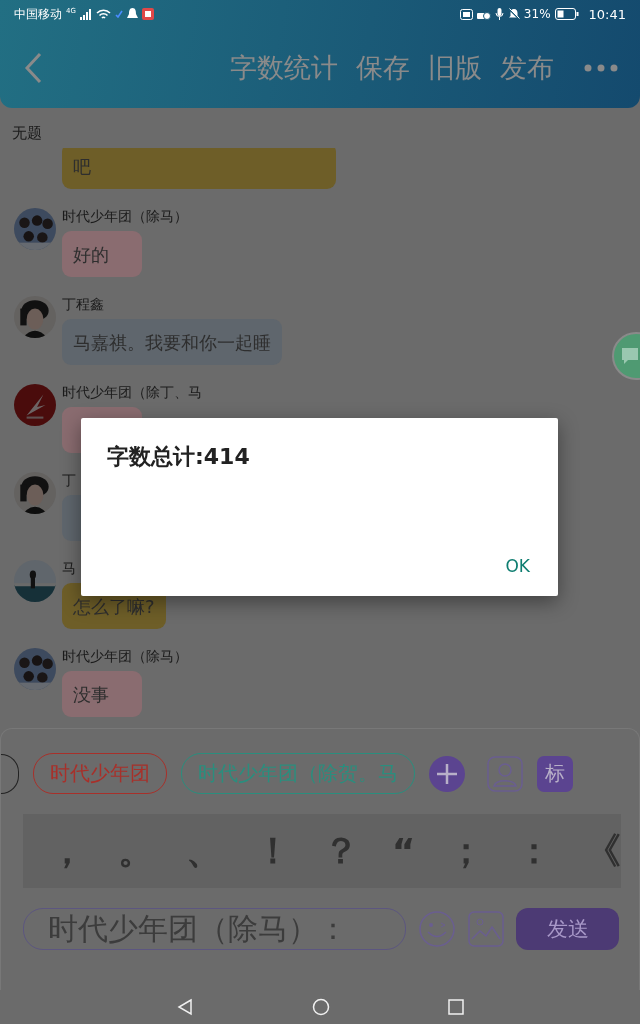 This screenshot has width=640, height=1024. Describe the element at coordinates (179, 457) in the screenshot. I see `dialog-message: 字数总计:414` at that location.